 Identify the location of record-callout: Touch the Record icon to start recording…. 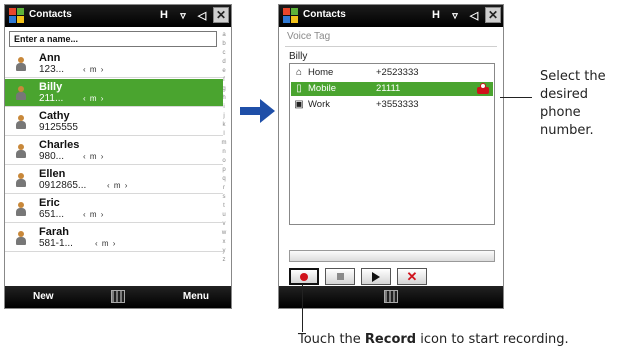
(433, 340).